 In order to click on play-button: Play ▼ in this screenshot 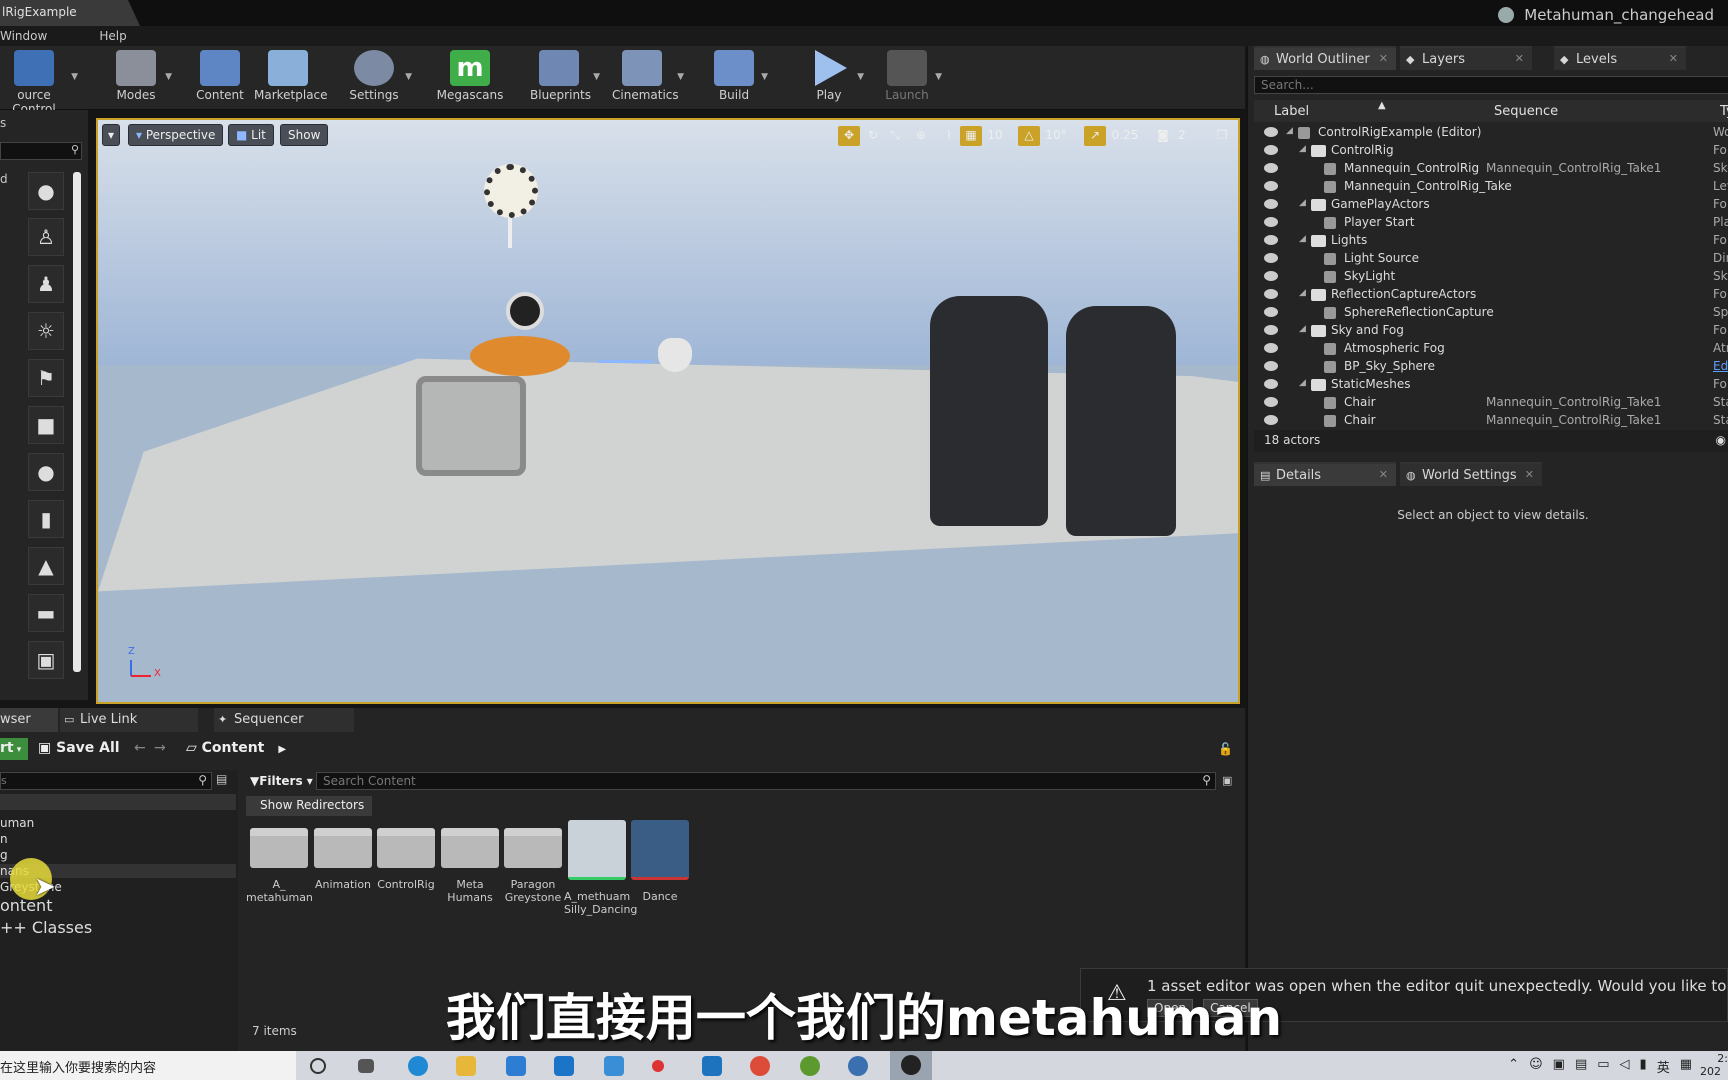, I will do `click(835, 79)`.